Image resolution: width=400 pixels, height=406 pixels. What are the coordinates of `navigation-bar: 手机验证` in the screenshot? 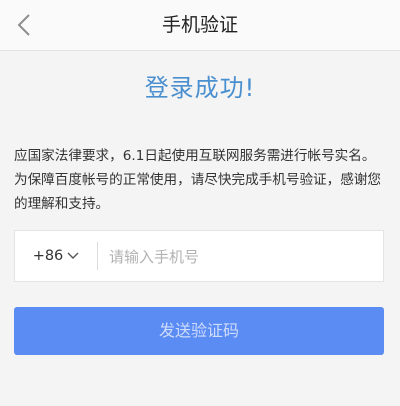 It's located at (200, 25).